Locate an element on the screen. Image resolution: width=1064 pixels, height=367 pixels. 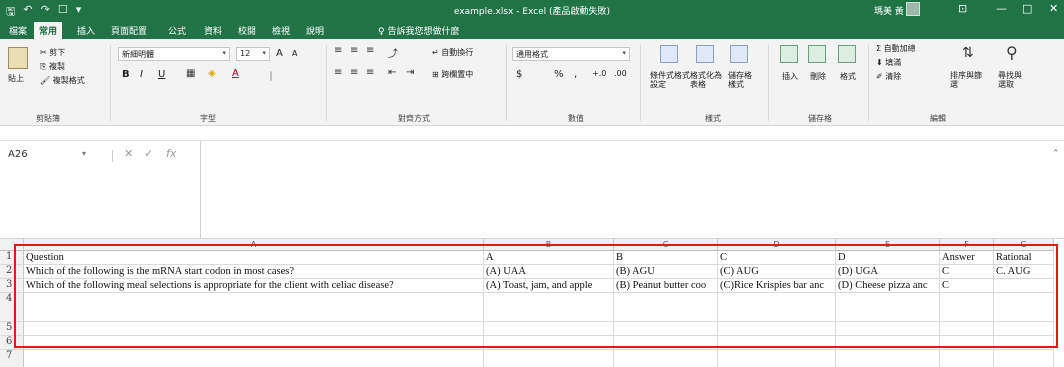
font-color-icon: A is located at coordinates (235, 73).